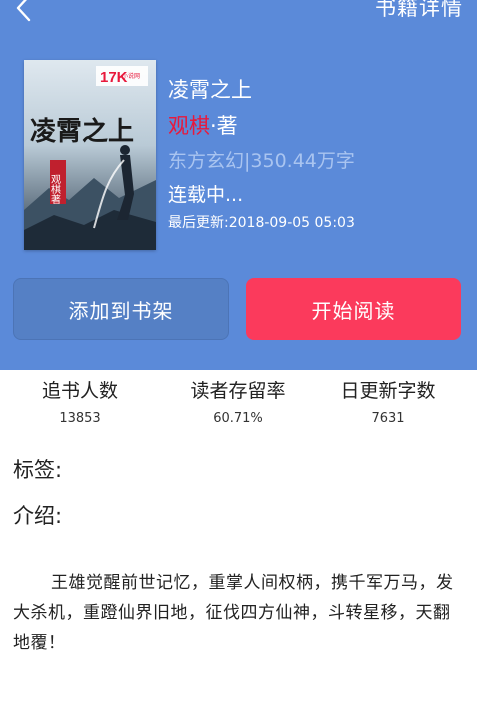 This screenshot has height=719, width=477. I want to click on stat-daily-words: 日更新字数 7631, so click(388, 401).